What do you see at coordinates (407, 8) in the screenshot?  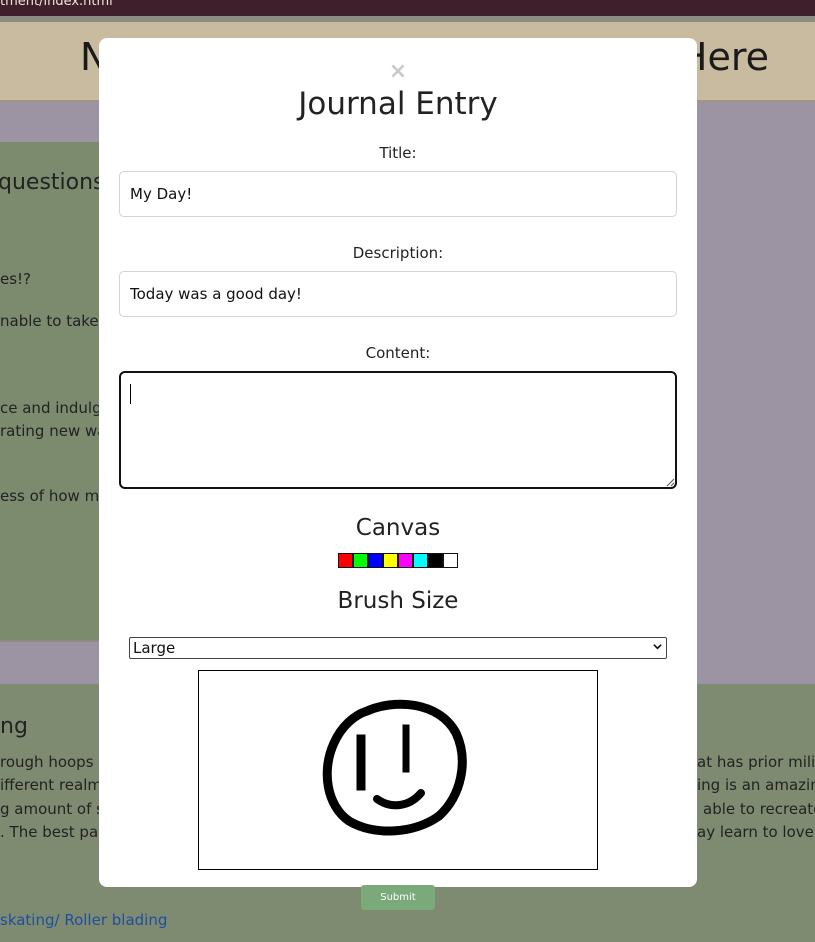 I see `browser-top-bar: tment/index.html` at bounding box center [407, 8].